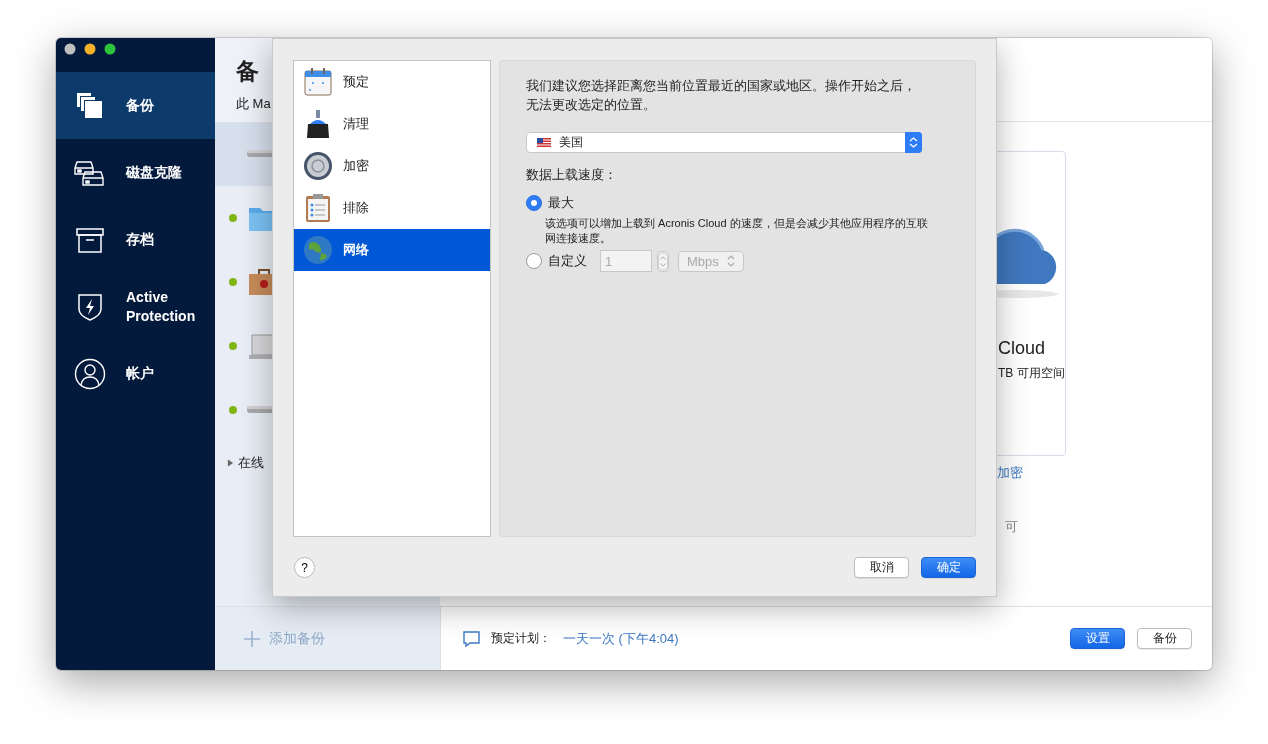 This screenshot has width=1268, height=744. What do you see at coordinates (567, 261) in the screenshot?
I see `option-label: 自定义` at bounding box center [567, 261].